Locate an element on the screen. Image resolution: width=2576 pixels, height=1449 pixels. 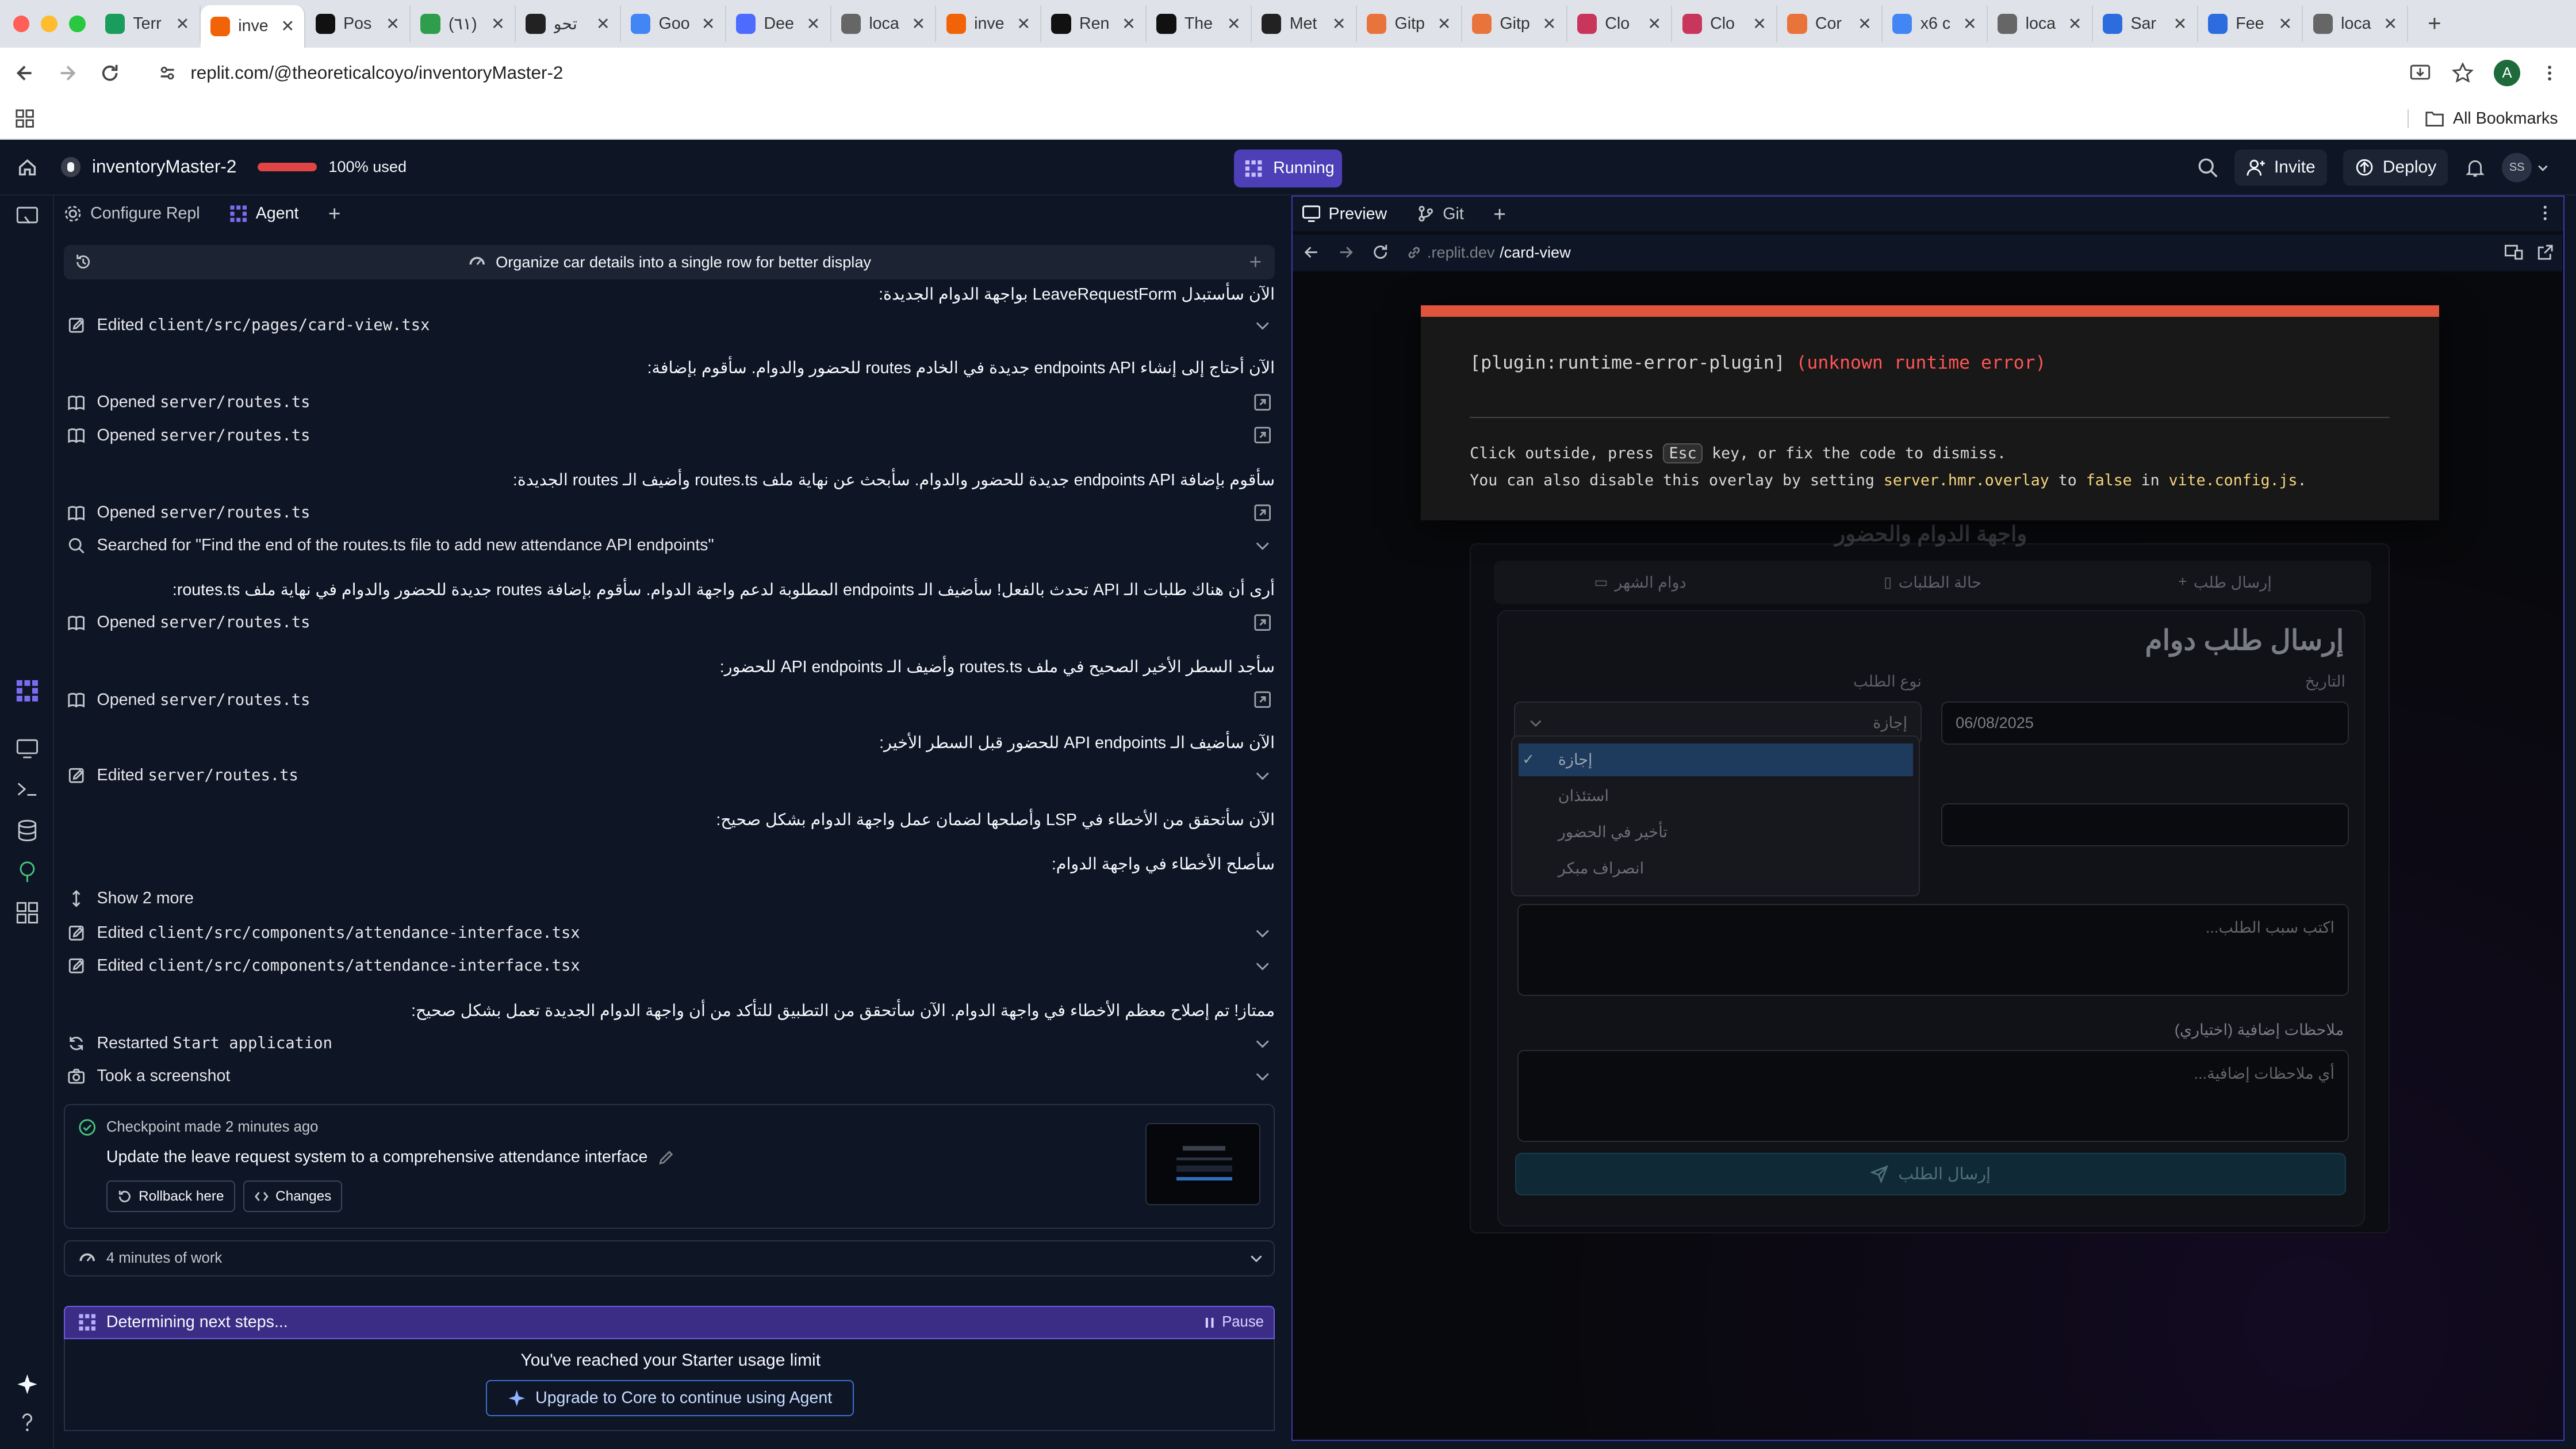
apps-grid-icon is located at coordinates (24, 118).